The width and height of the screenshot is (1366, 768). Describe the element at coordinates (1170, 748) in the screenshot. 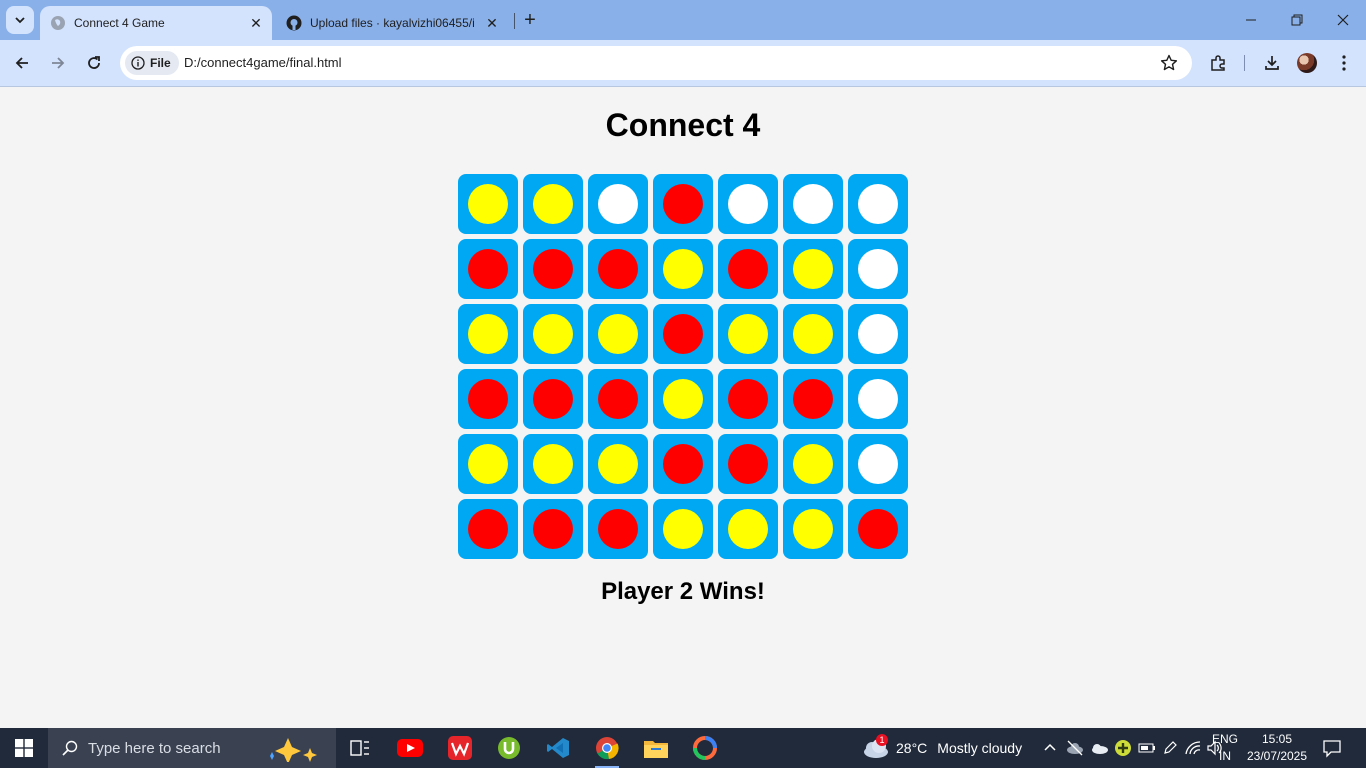

I see `pen-icon` at that location.